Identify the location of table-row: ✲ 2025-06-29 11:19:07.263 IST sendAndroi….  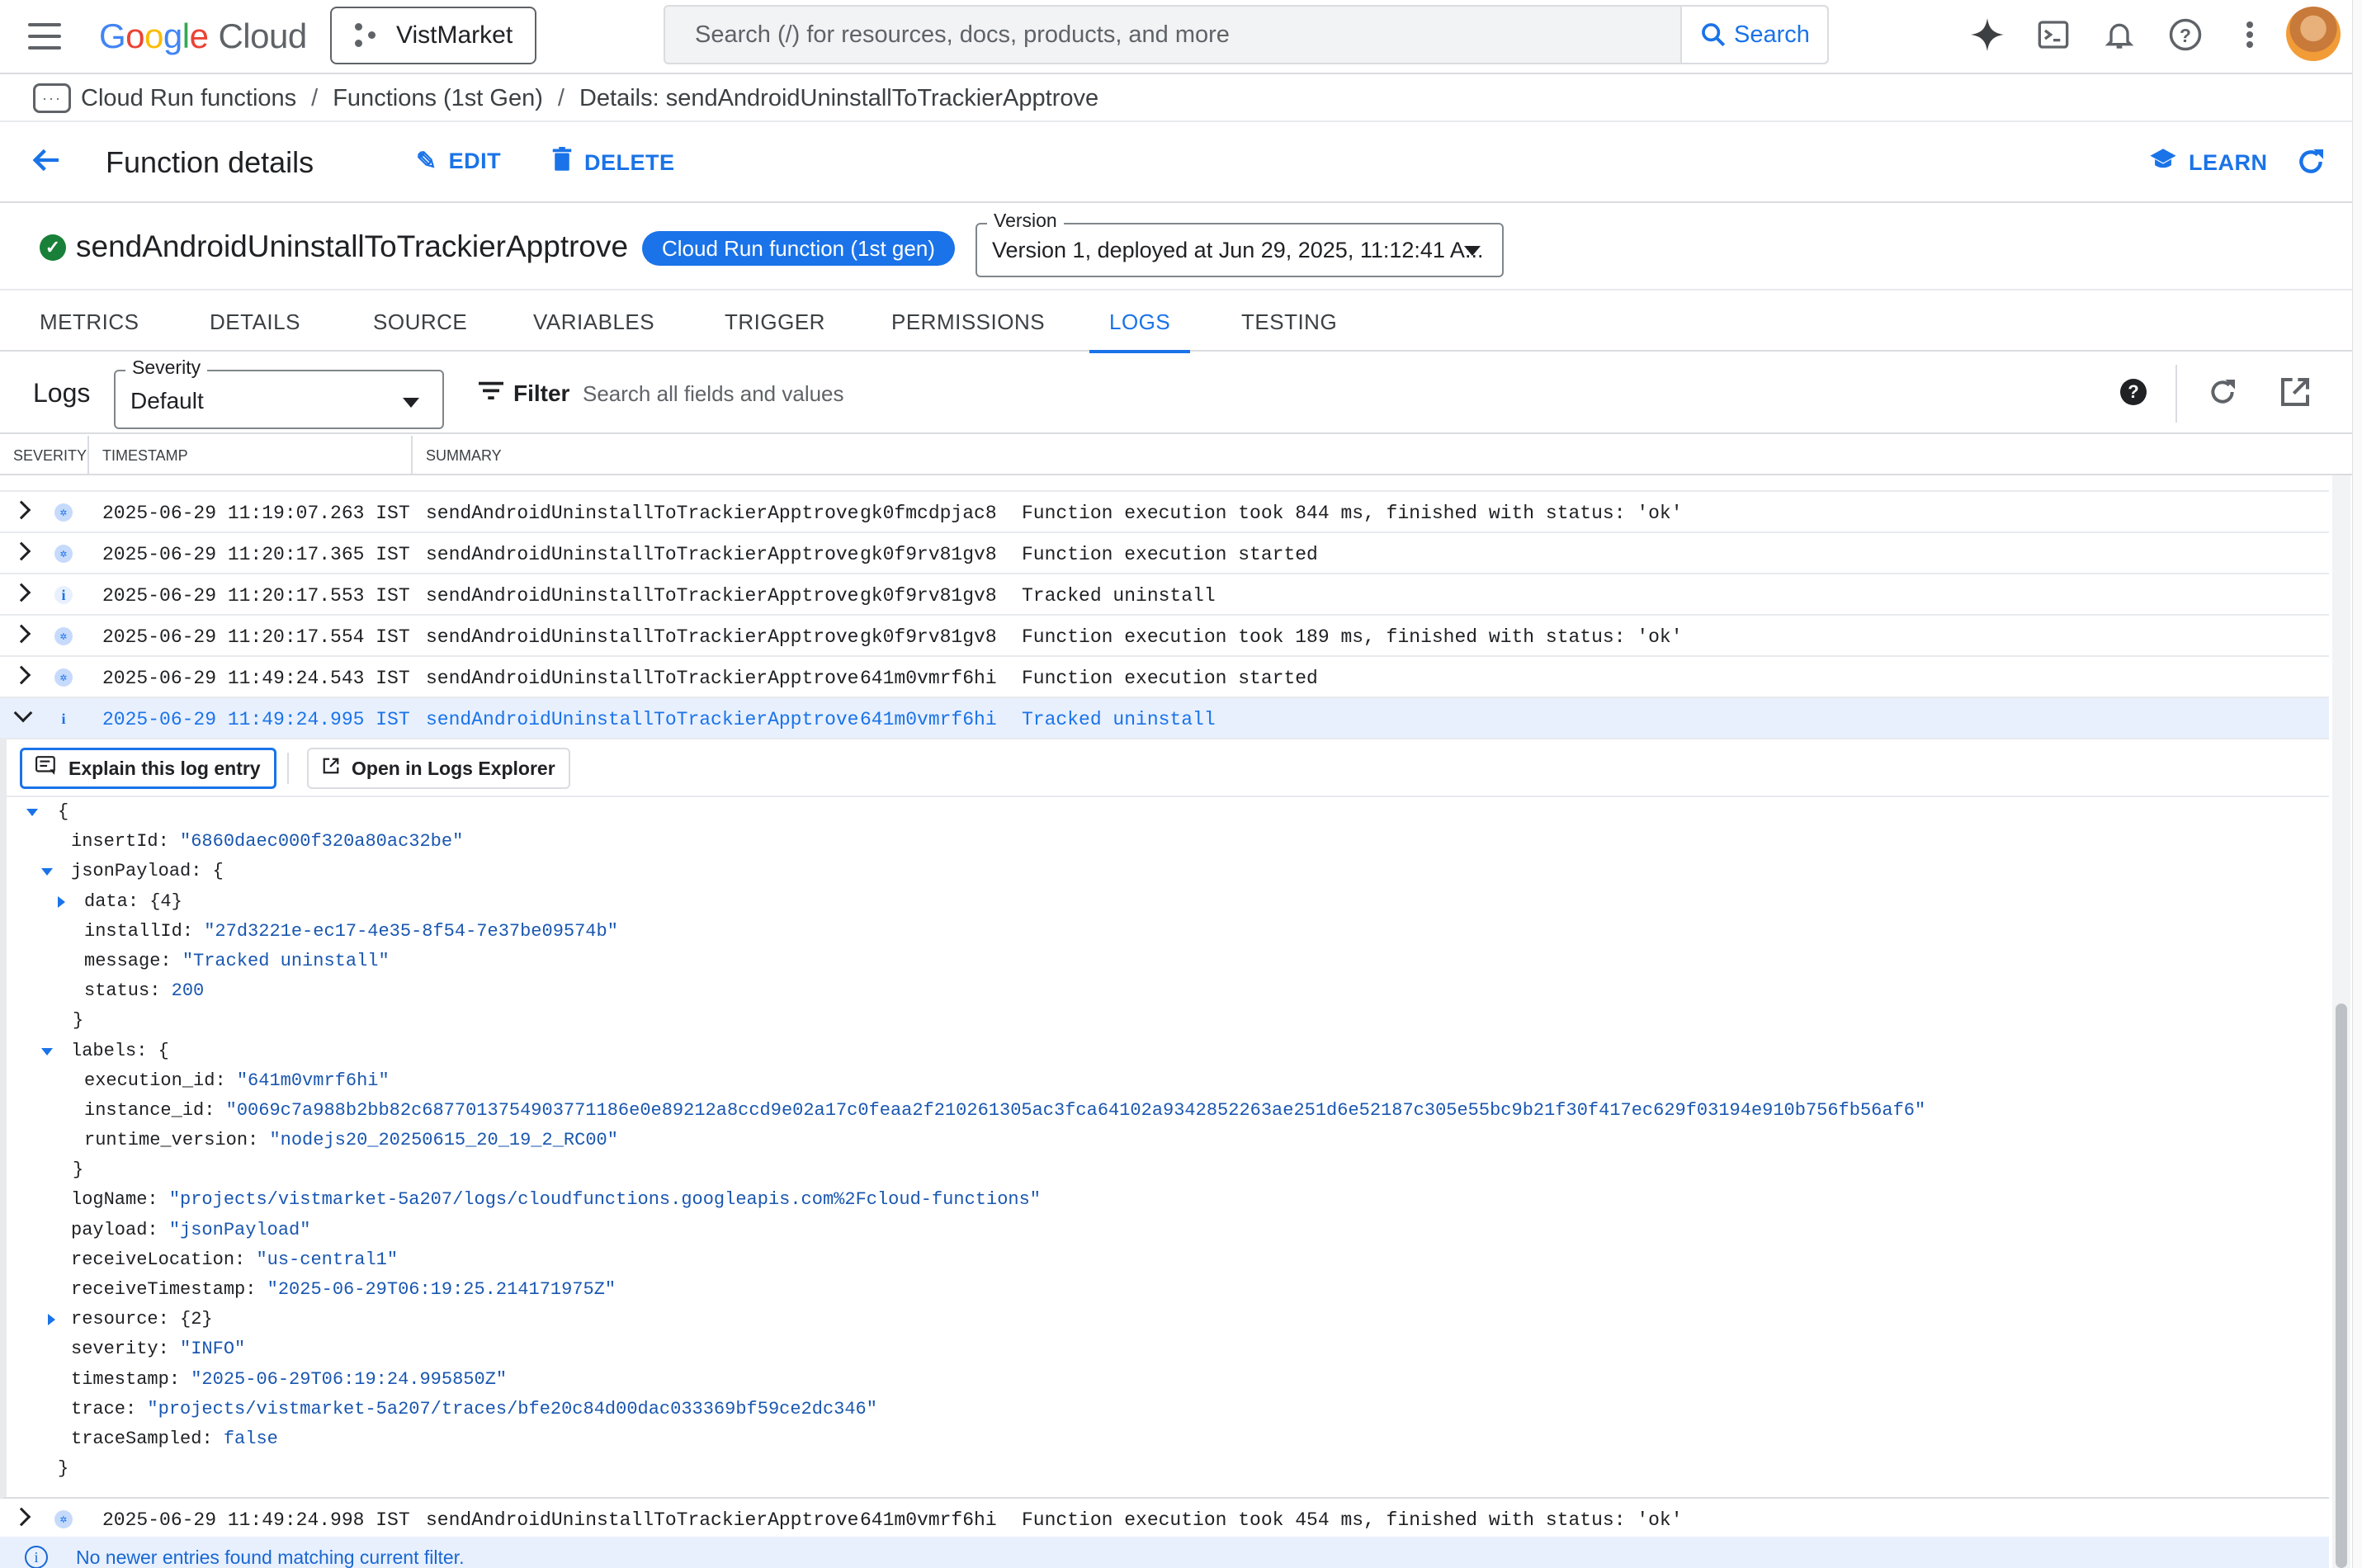
(1164, 512).